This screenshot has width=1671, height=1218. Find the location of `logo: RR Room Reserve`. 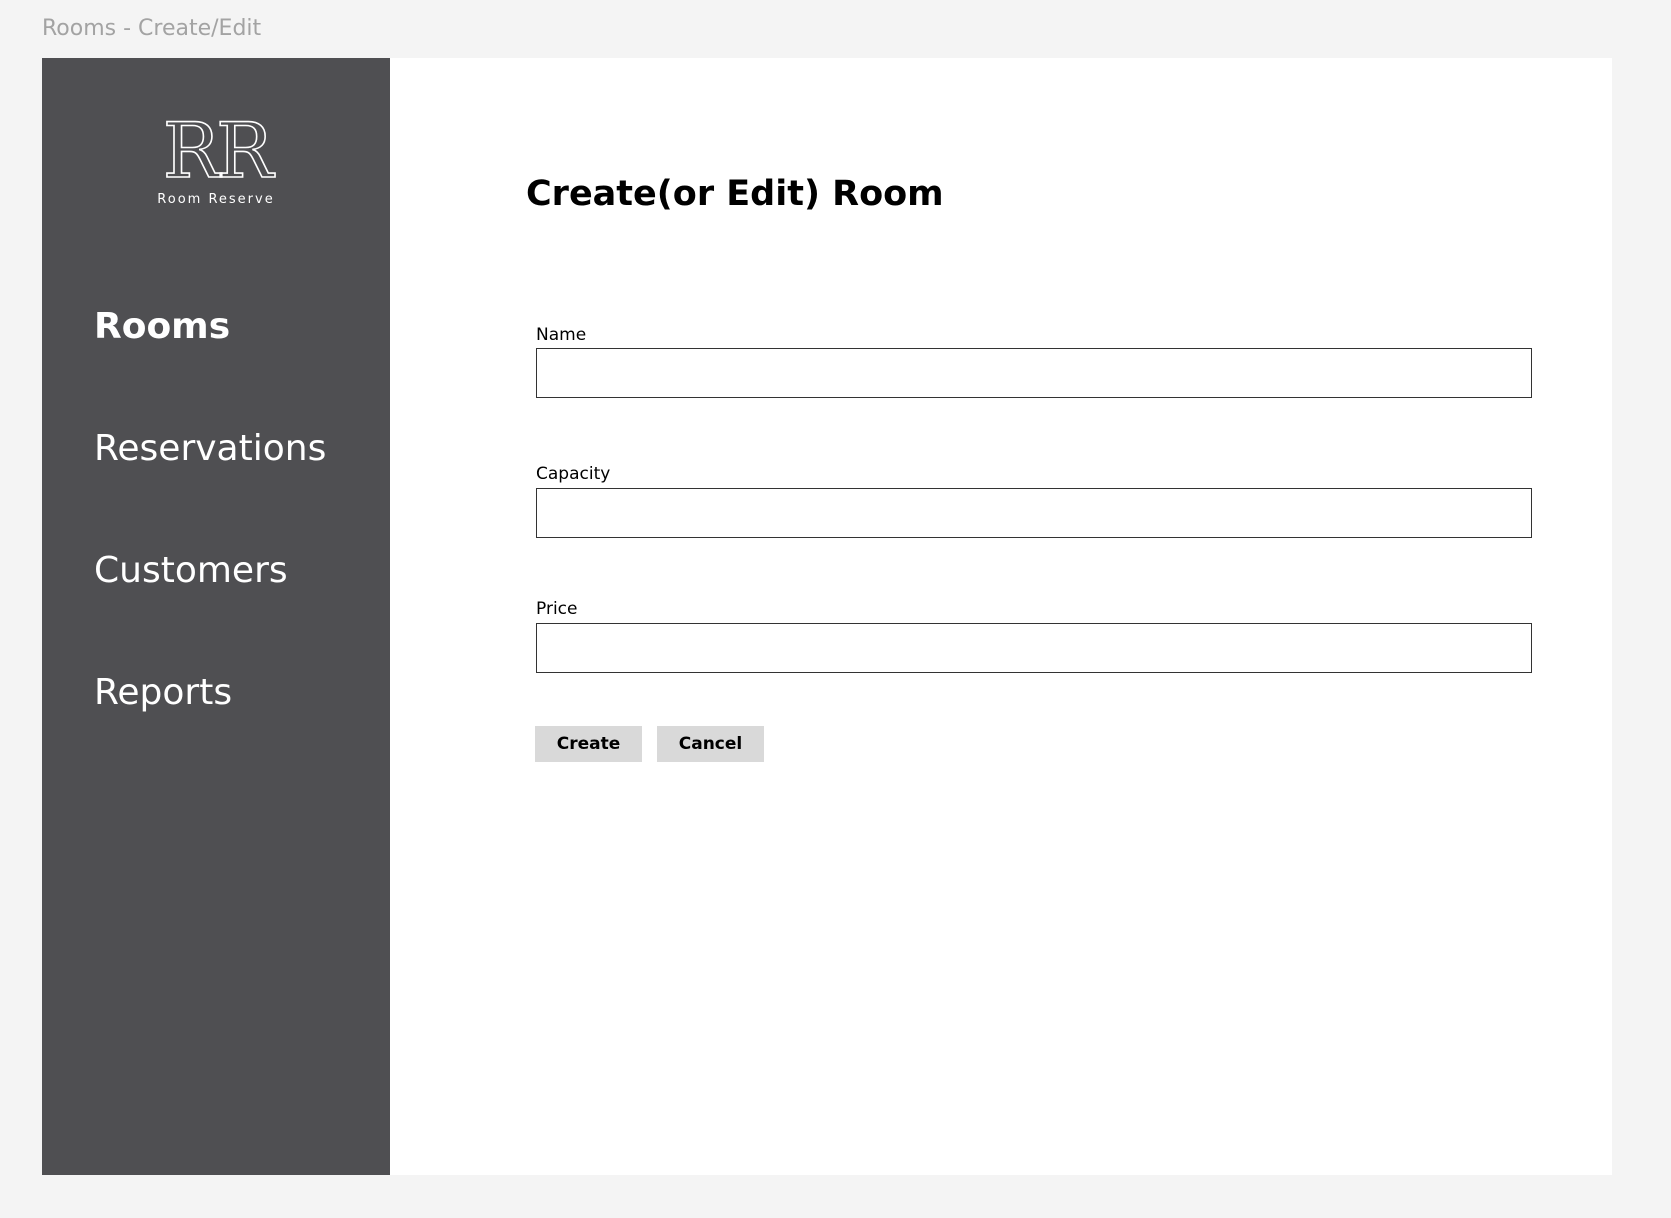

logo: RR Room Reserve is located at coordinates (216, 156).